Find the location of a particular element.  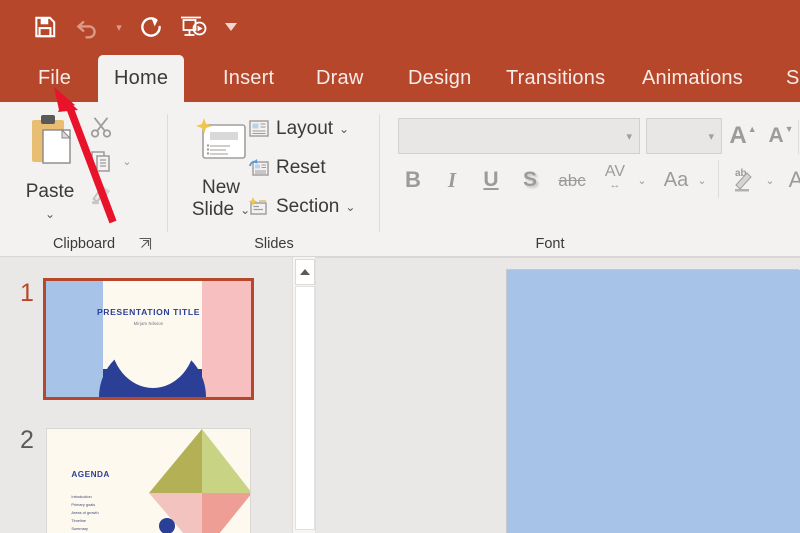

font-name-combo: ▾ is located at coordinates (519, 136).